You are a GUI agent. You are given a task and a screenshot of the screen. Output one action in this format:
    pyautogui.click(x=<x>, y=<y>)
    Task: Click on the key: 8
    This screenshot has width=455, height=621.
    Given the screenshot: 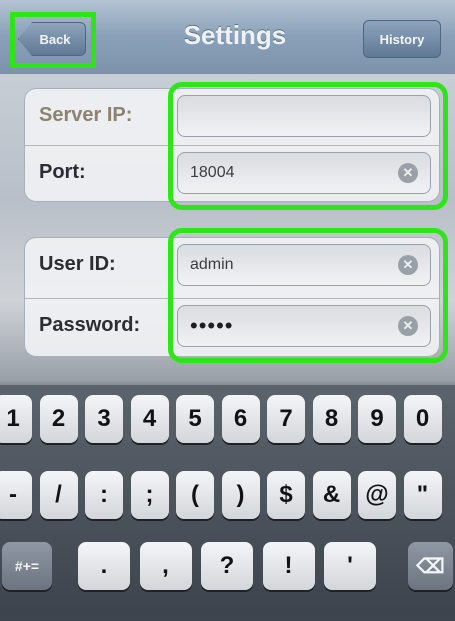 What is the action you would take?
    pyautogui.click(x=331, y=419)
    